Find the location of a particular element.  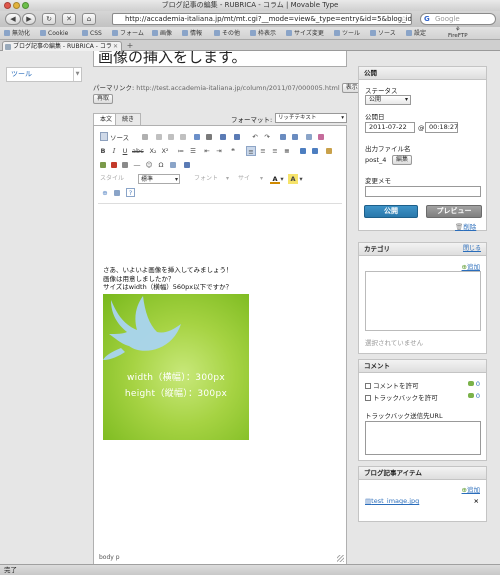

category-add-link: ⊕追加 is located at coordinates (471, 266).